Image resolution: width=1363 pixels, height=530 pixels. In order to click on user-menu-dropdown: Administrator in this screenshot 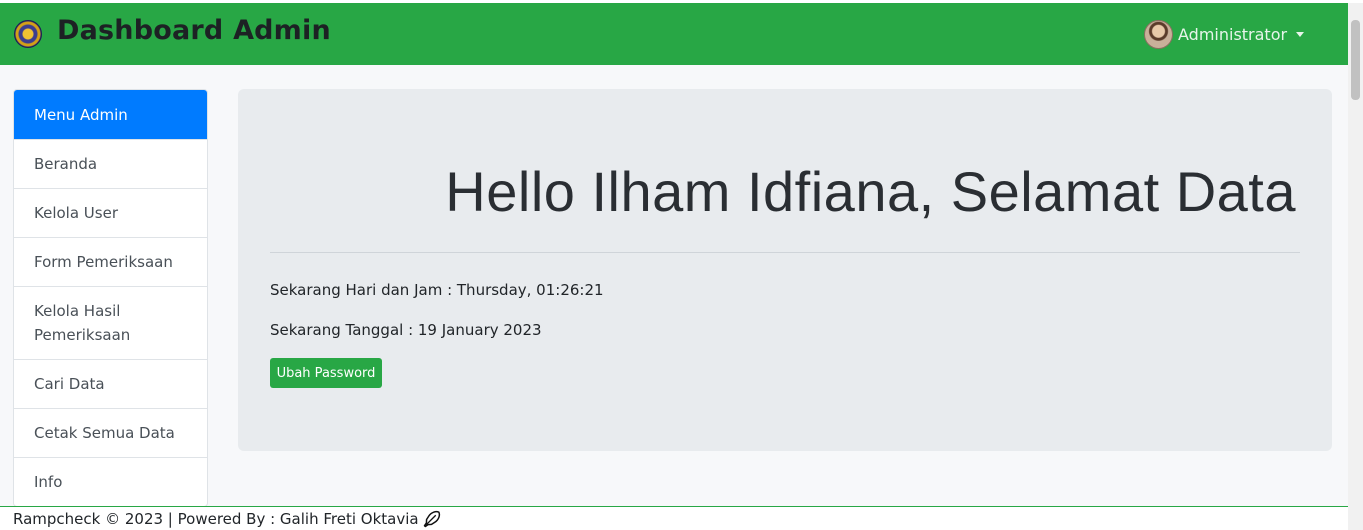, I will do `click(1224, 34)`.